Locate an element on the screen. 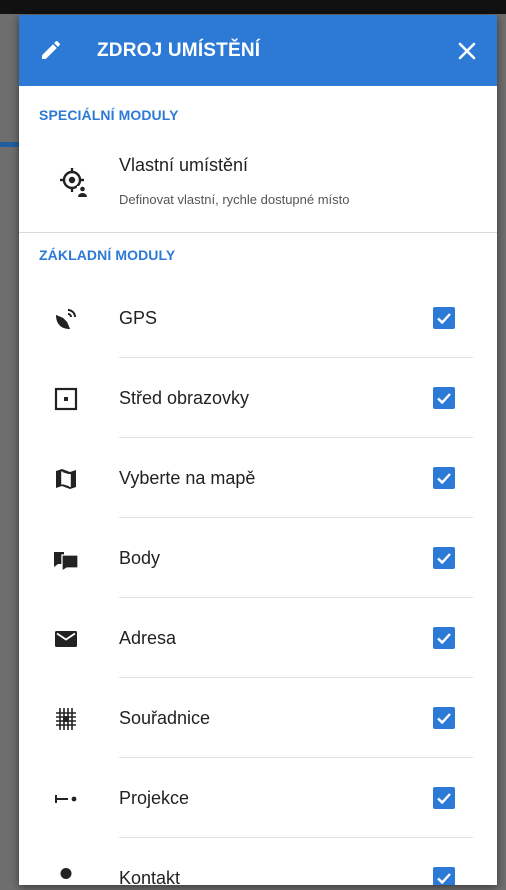  module-label: Střed obrazovky is located at coordinates (184, 398).